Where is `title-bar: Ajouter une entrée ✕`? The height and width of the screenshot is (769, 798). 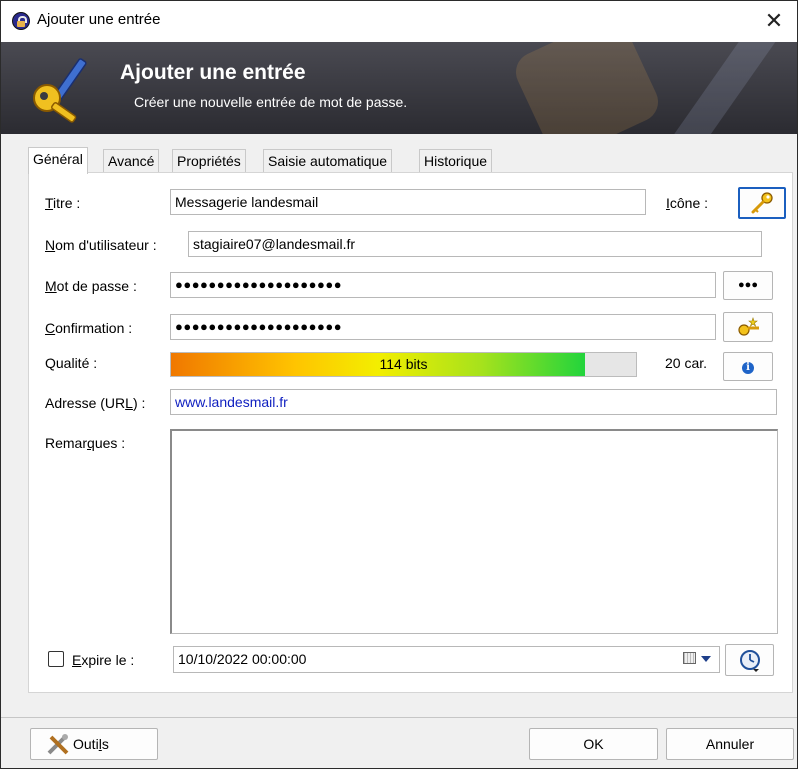 title-bar: Ajouter une entrée ✕ is located at coordinates (399, 21).